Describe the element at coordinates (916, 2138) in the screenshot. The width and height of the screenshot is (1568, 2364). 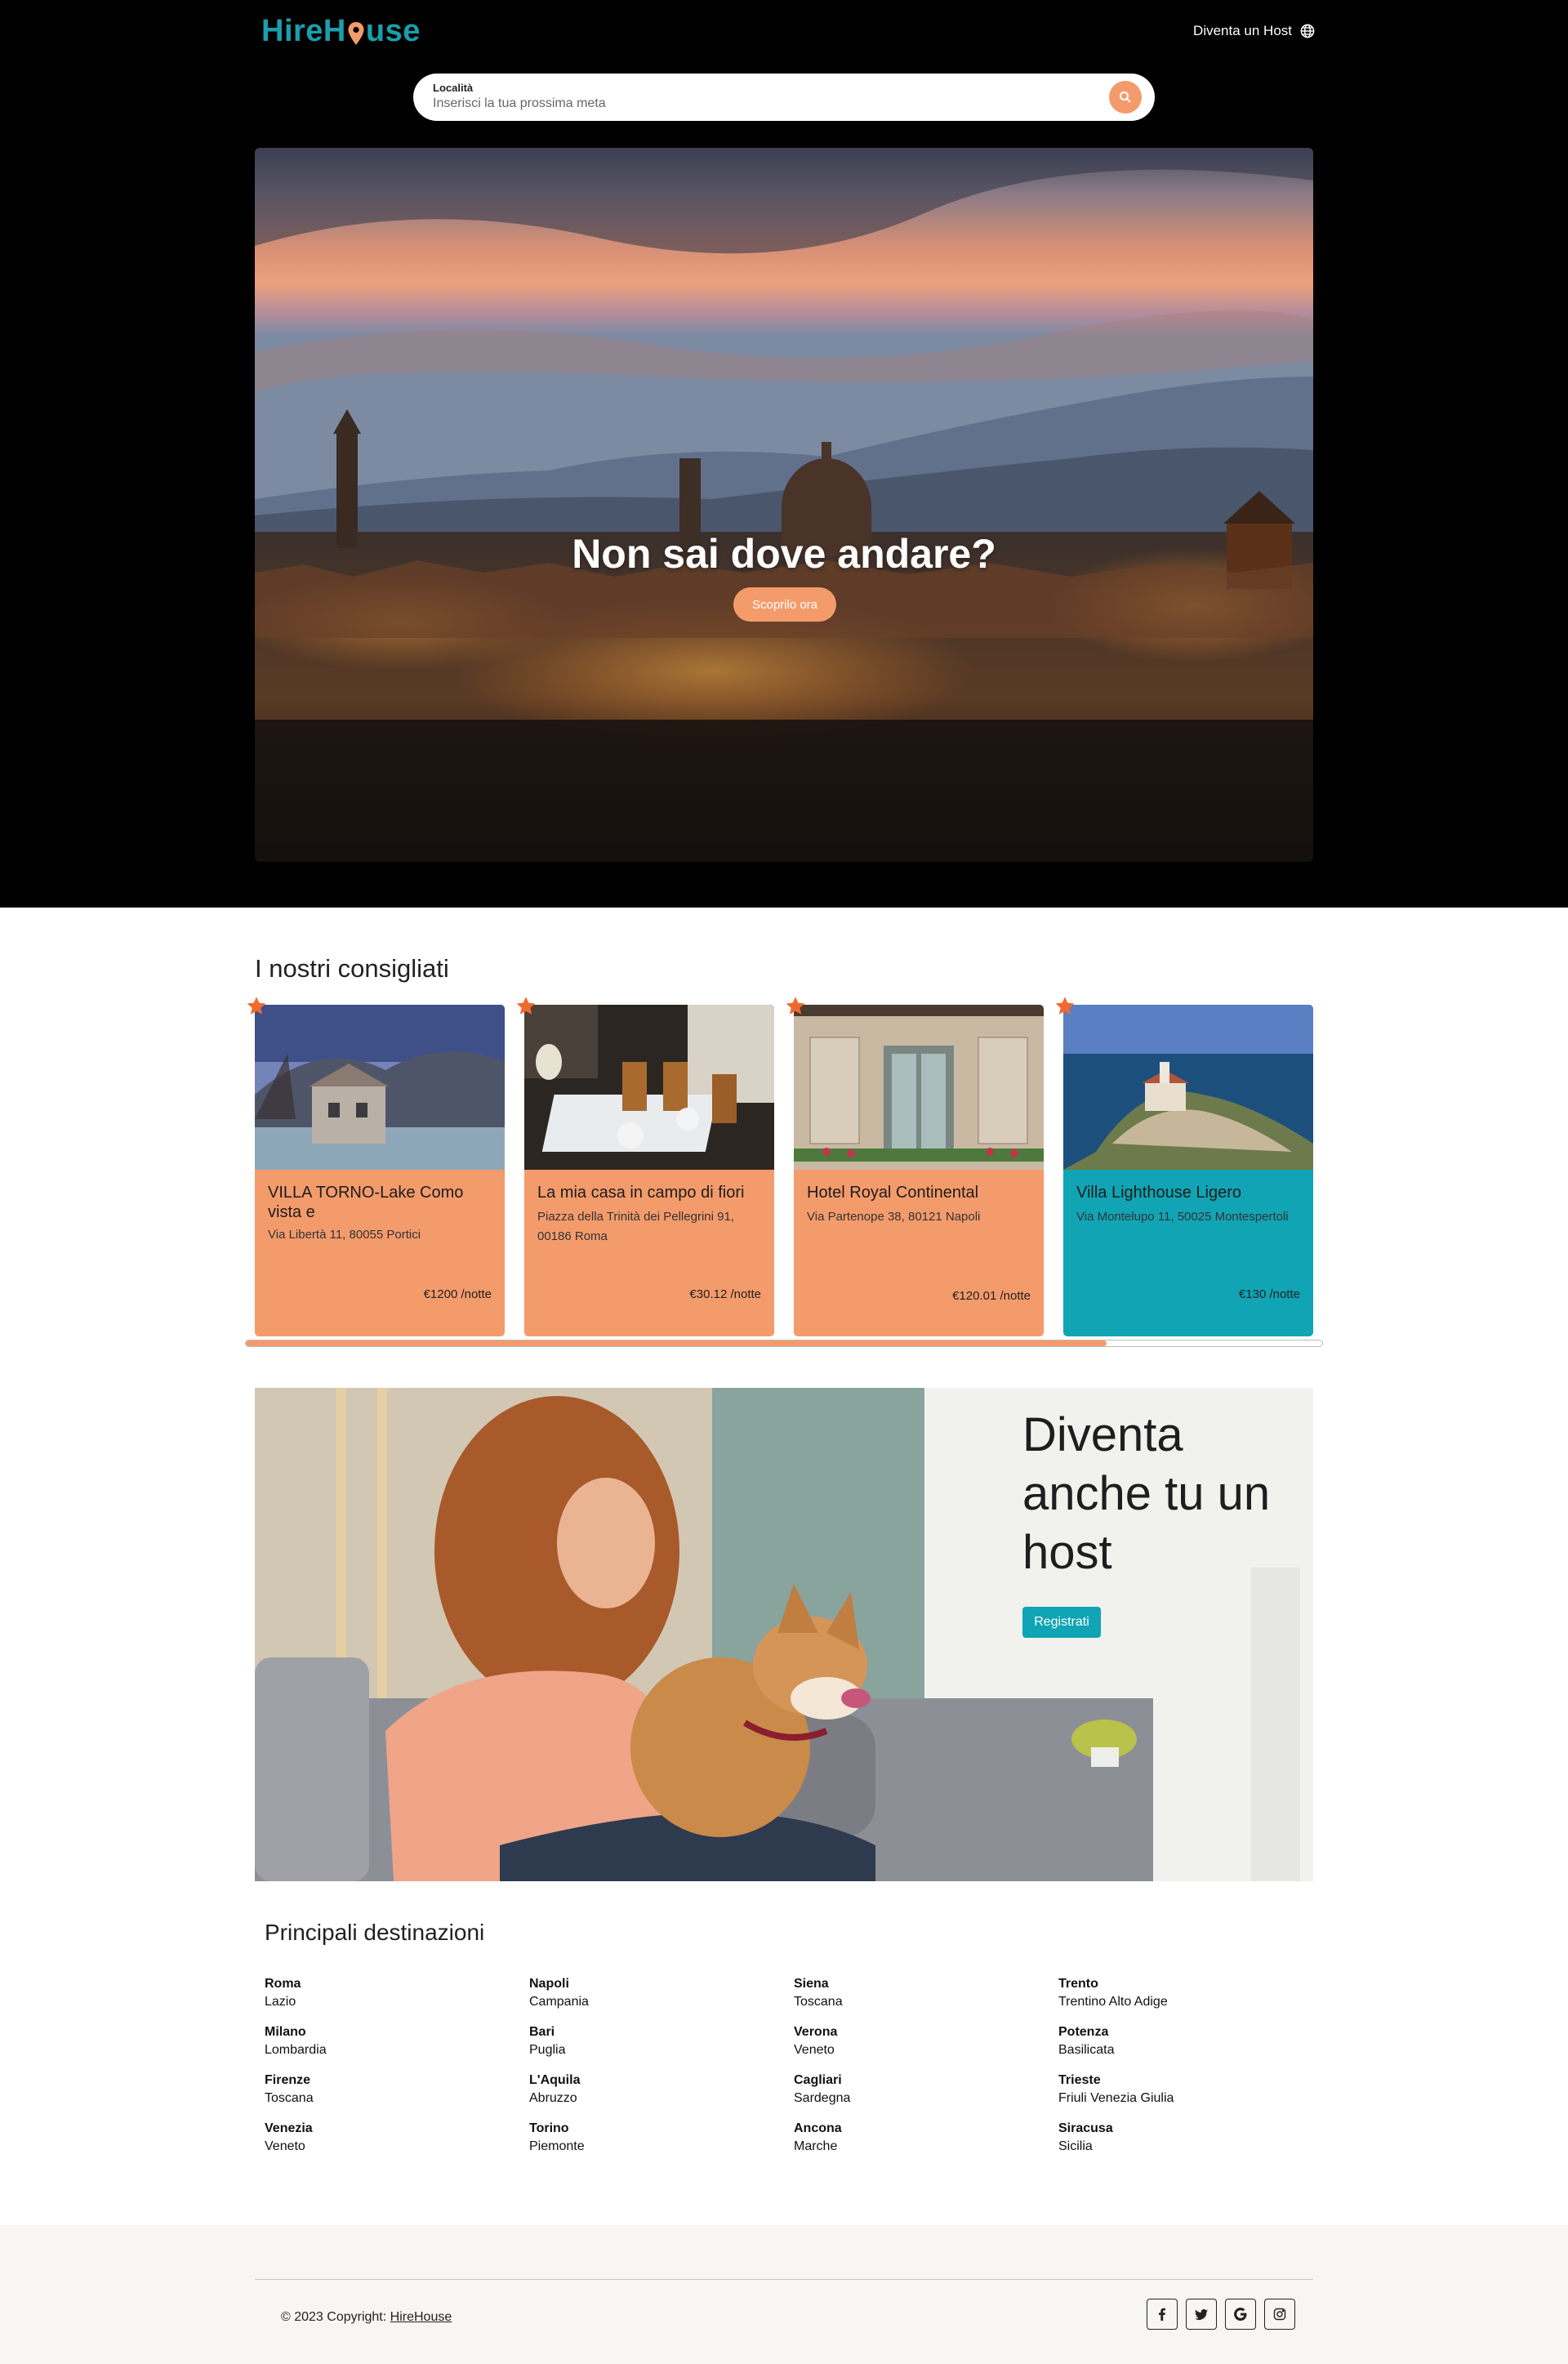
I see `destination-item: Ancona Marche` at that location.